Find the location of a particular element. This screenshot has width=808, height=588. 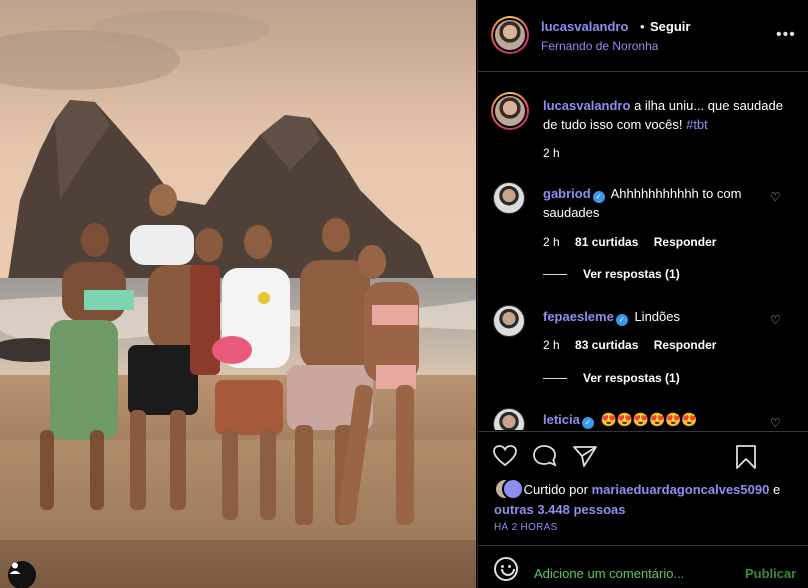

commenter-username: gabriod is located at coordinates (567, 193).